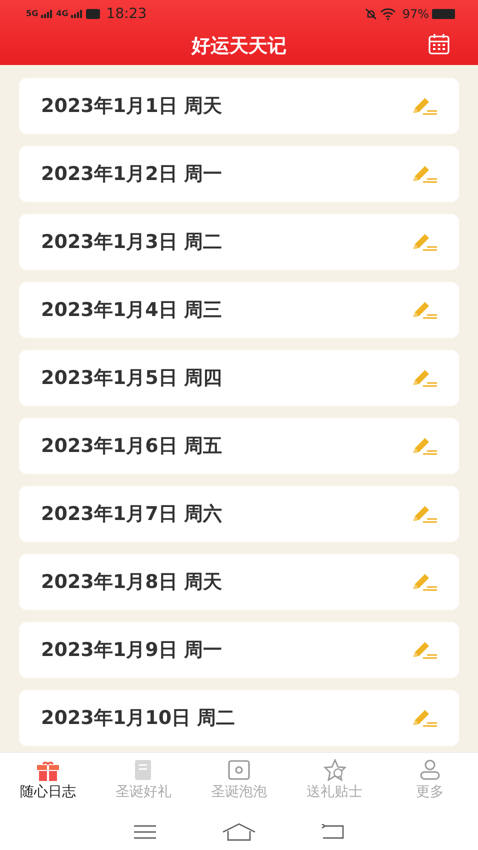 This screenshot has width=478, height=850. I want to click on diary-entry: 2023年1月2日 周一, so click(239, 174).